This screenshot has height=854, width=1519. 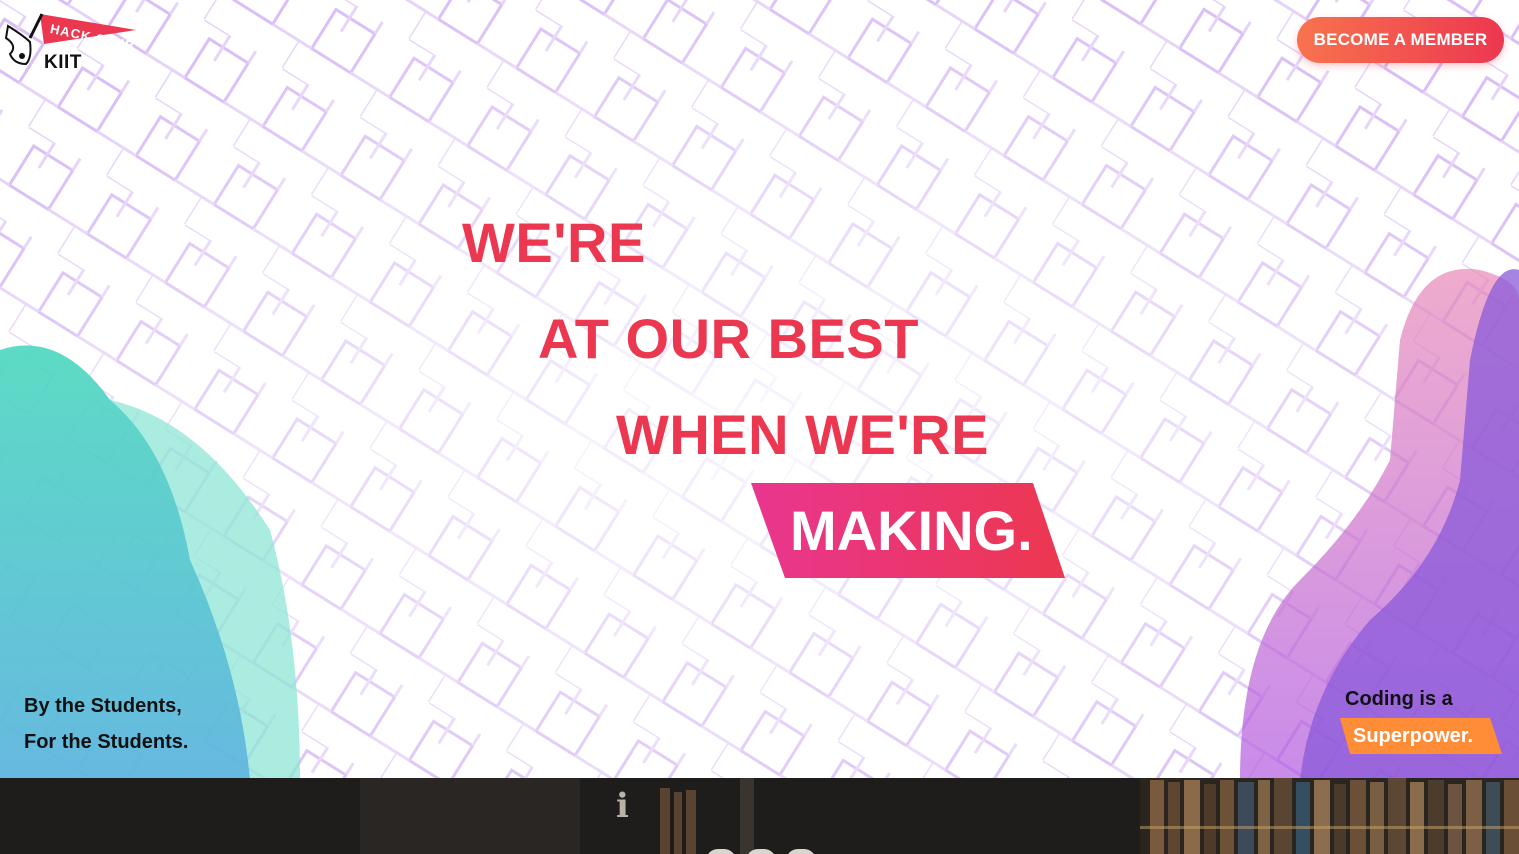 What do you see at coordinates (106, 742) in the screenshot?
I see `tagline-left-line-2: For the Students.` at bounding box center [106, 742].